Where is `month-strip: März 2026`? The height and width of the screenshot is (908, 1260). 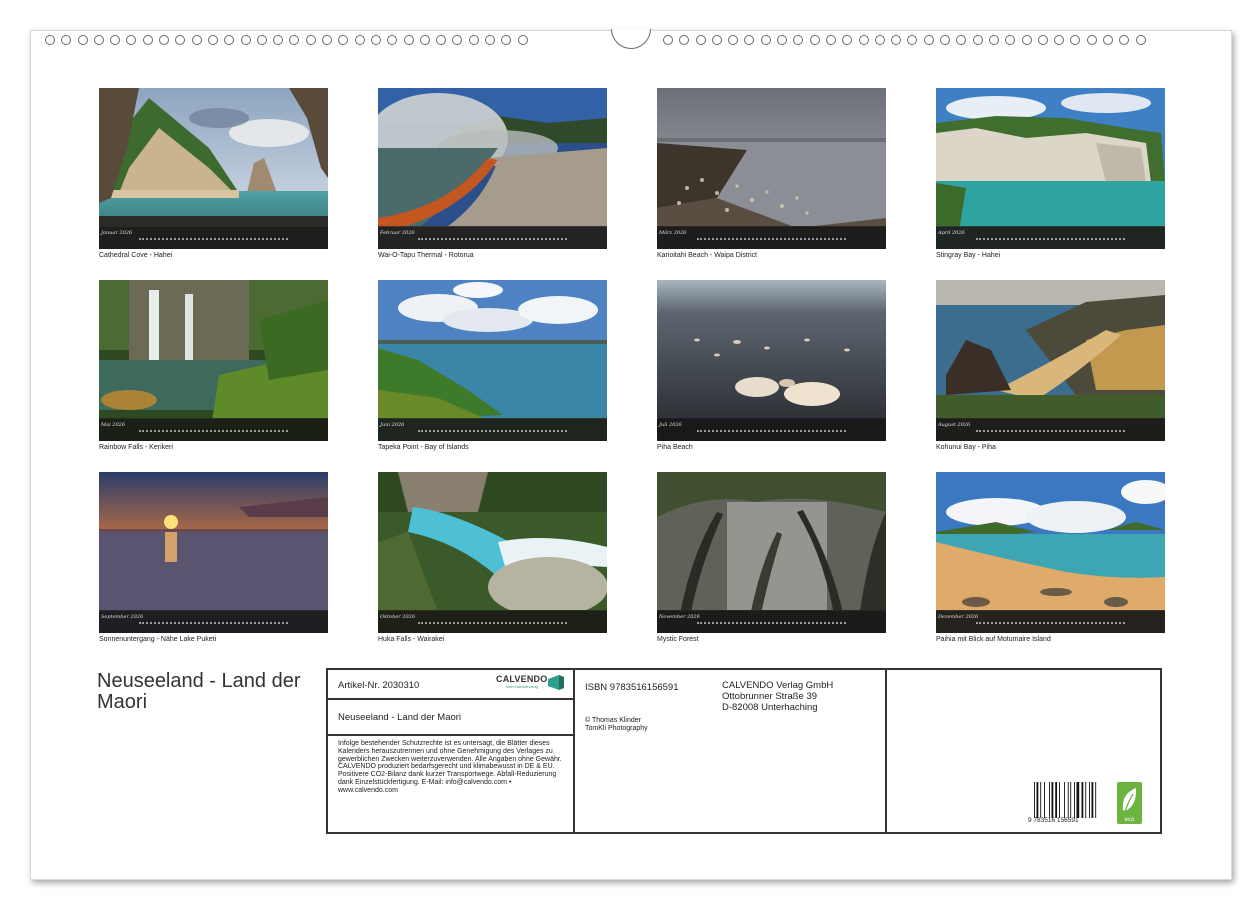 month-strip: März 2026 is located at coordinates (771, 238).